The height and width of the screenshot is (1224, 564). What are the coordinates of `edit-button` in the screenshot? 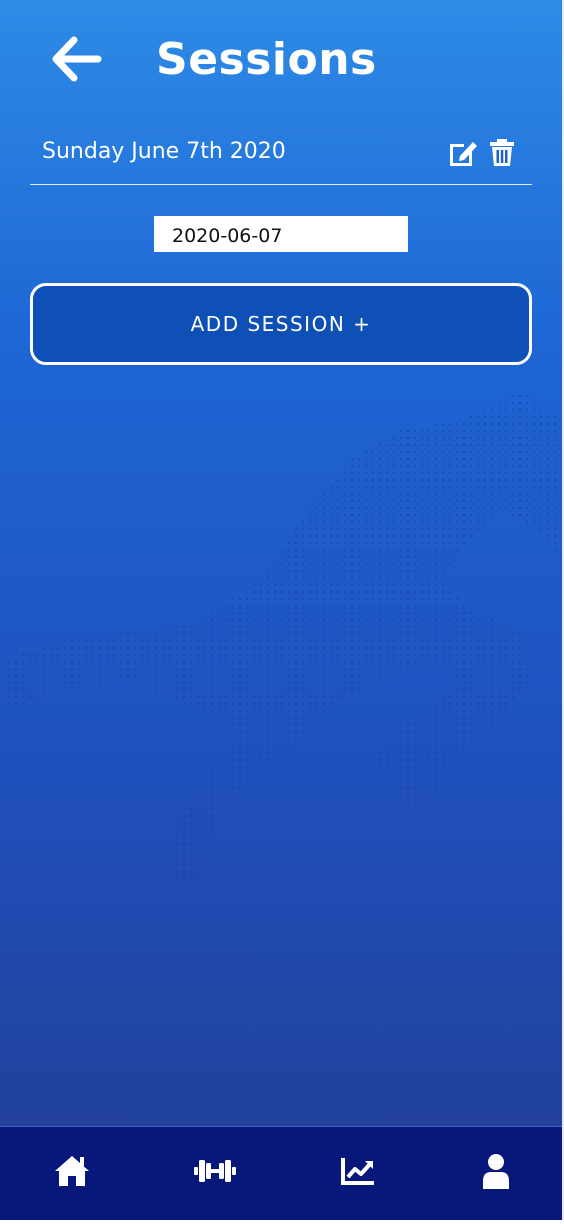 It's located at (463, 153).